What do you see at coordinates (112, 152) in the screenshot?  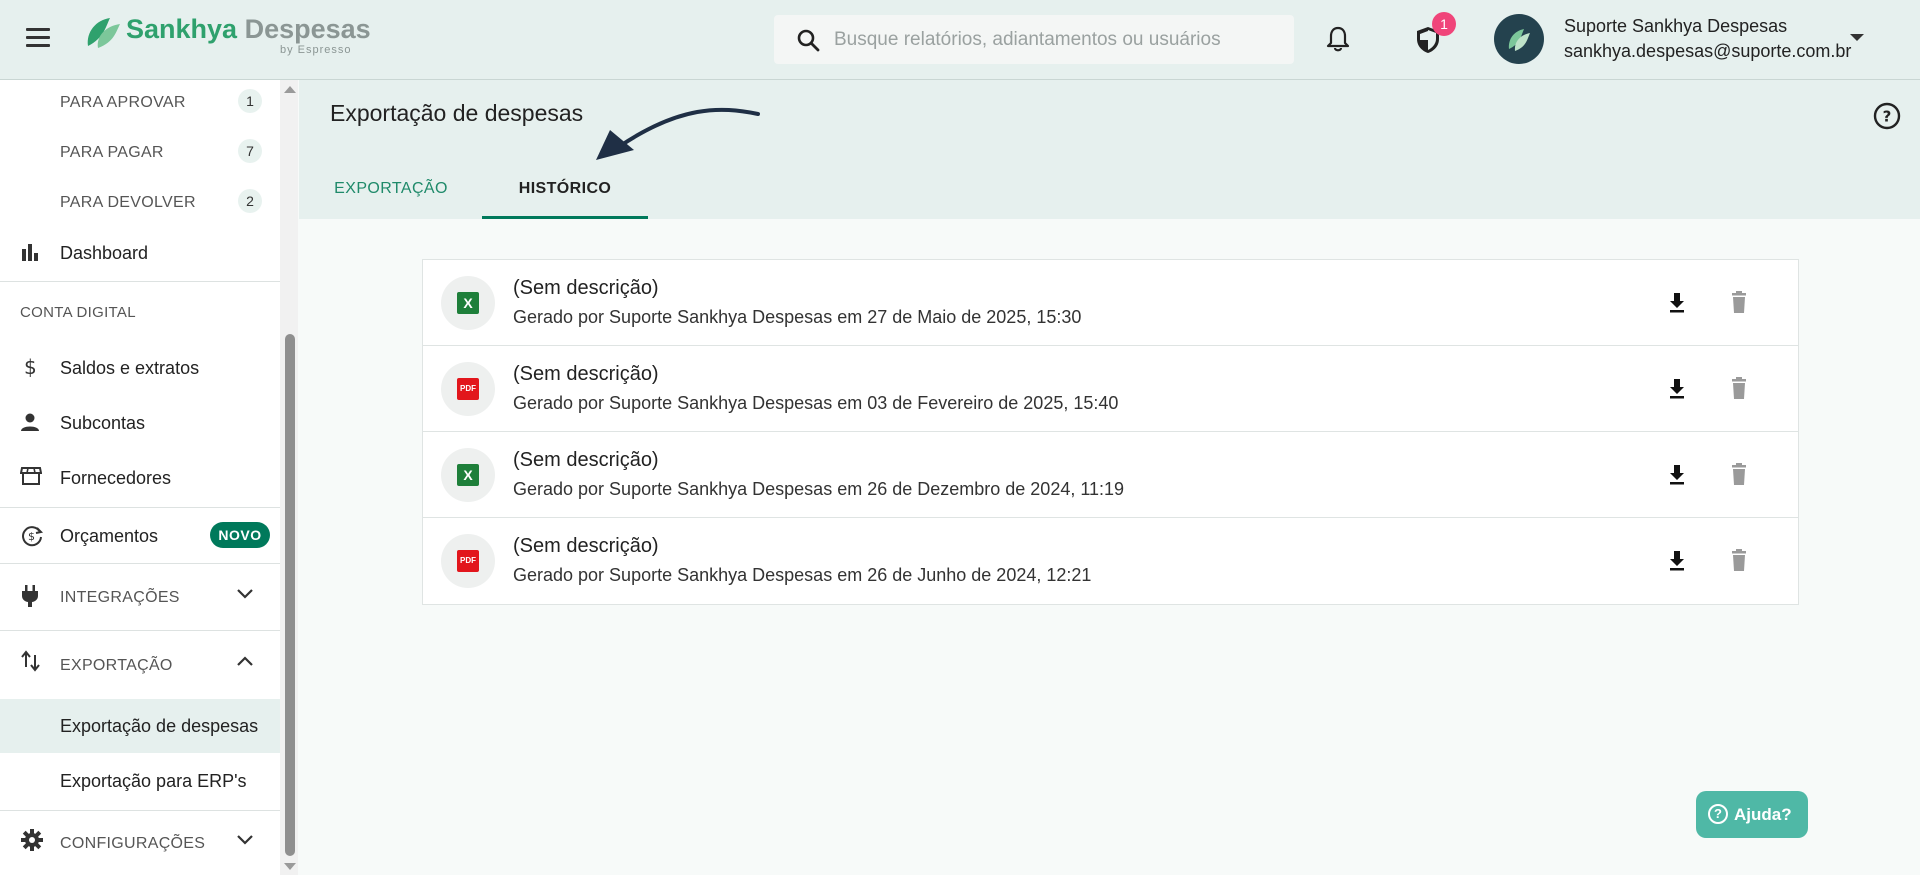 I see `sidebar-item-label: PARA PAGAR` at bounding box center [112, 152].